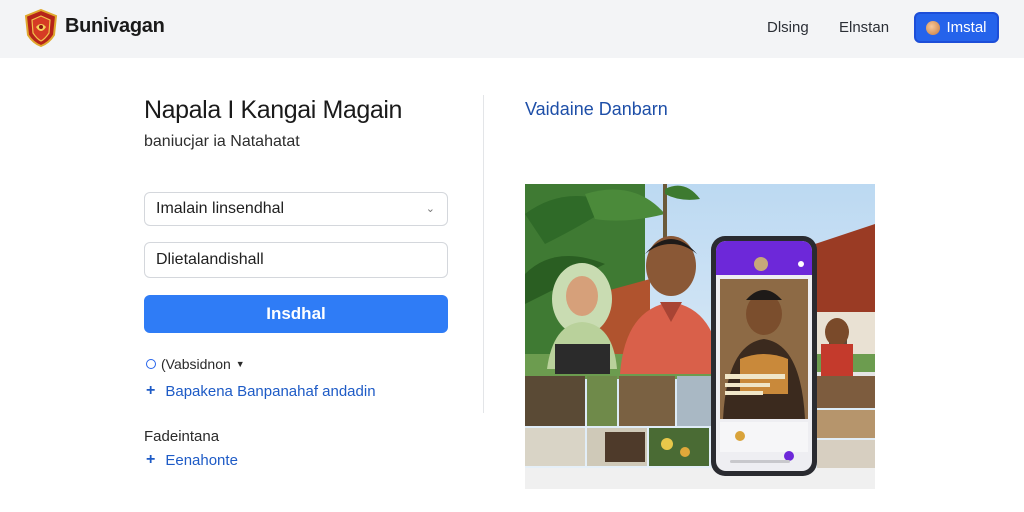  What do you see at coordinates (512, 29) in the screenshot?
I see `top-header: Bunivagan Dlsing Elnstan Imstal` at bounding box center [512, 29].